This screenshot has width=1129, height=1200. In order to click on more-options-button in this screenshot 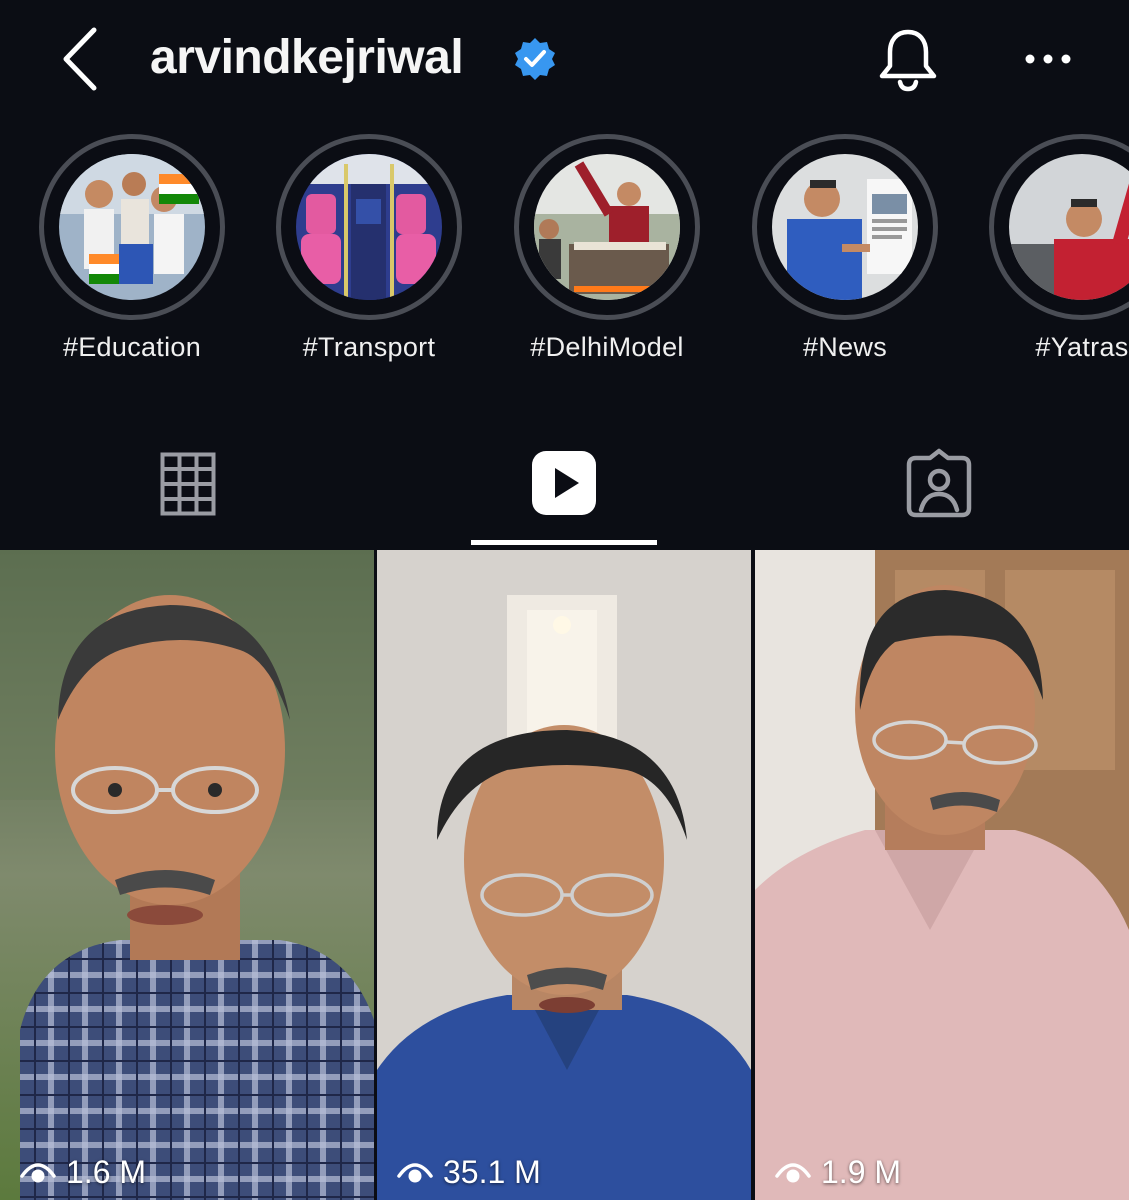, I will do `click(1048, 59)`.